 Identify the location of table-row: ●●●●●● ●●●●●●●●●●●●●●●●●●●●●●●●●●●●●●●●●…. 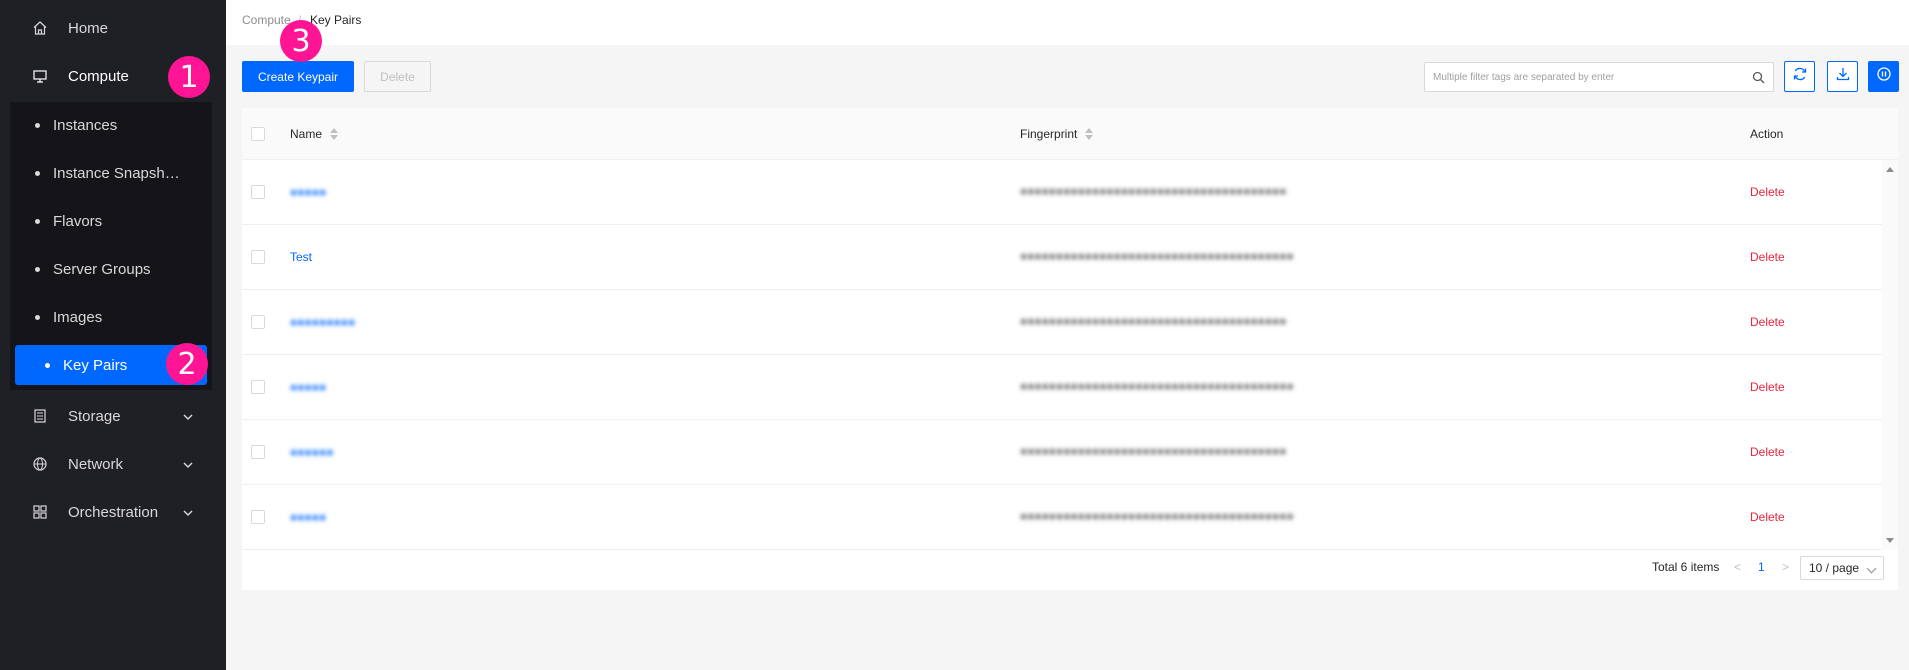
(1062, 452).